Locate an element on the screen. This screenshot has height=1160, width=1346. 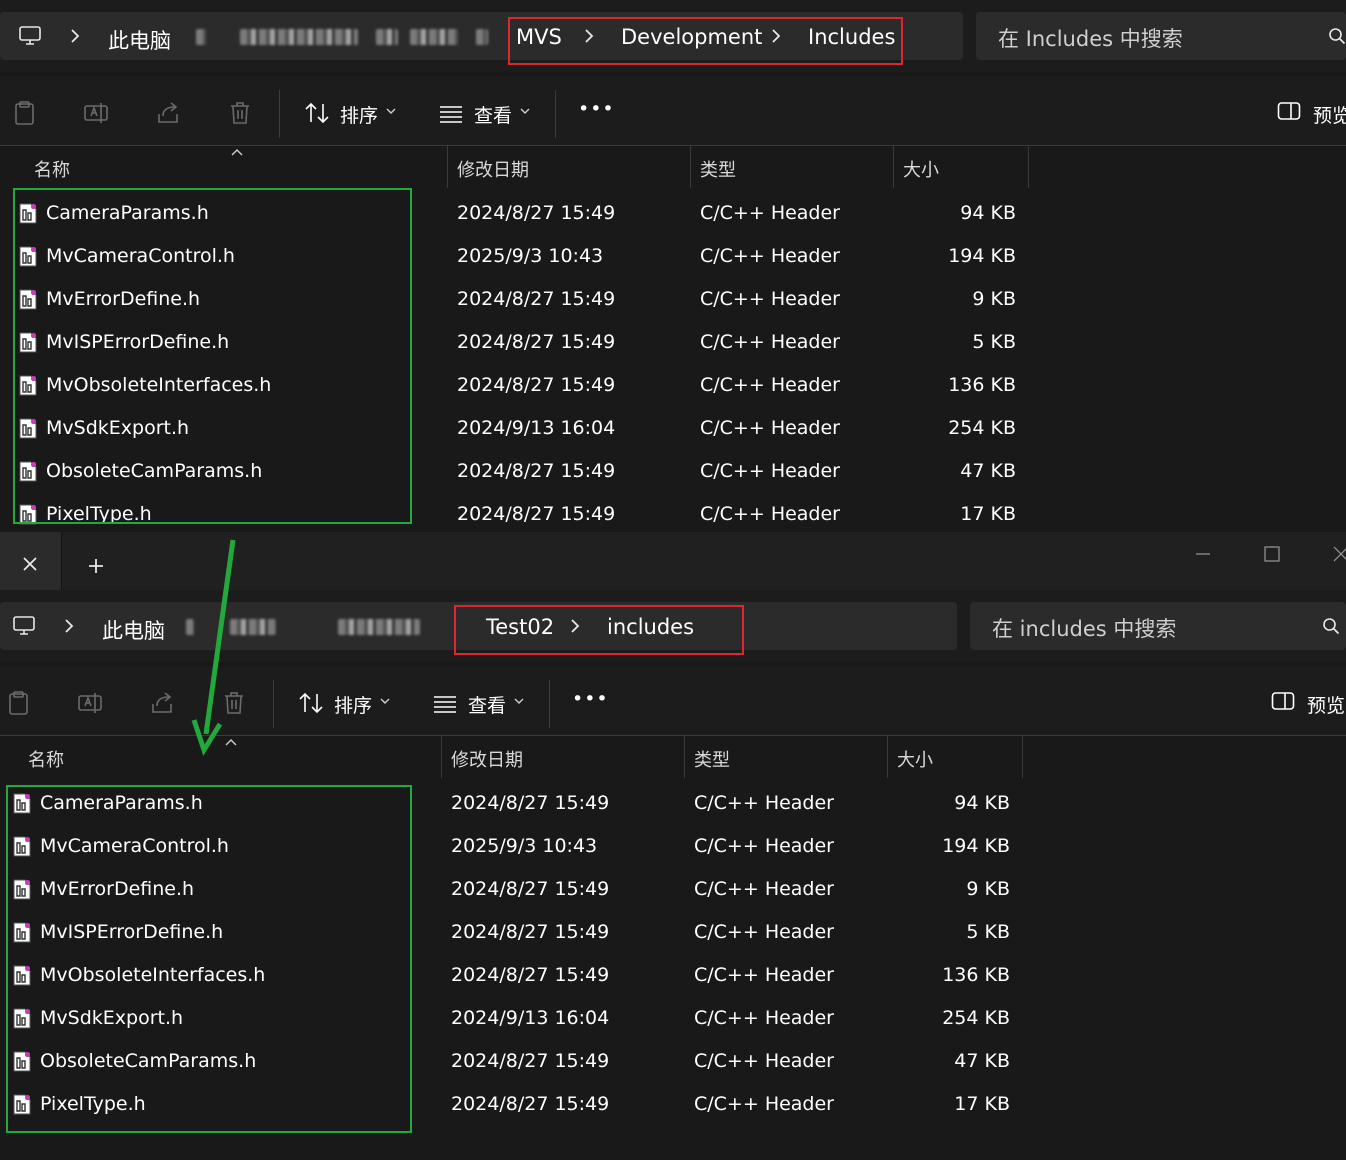
tab-current is located at coordinates (31, 562).